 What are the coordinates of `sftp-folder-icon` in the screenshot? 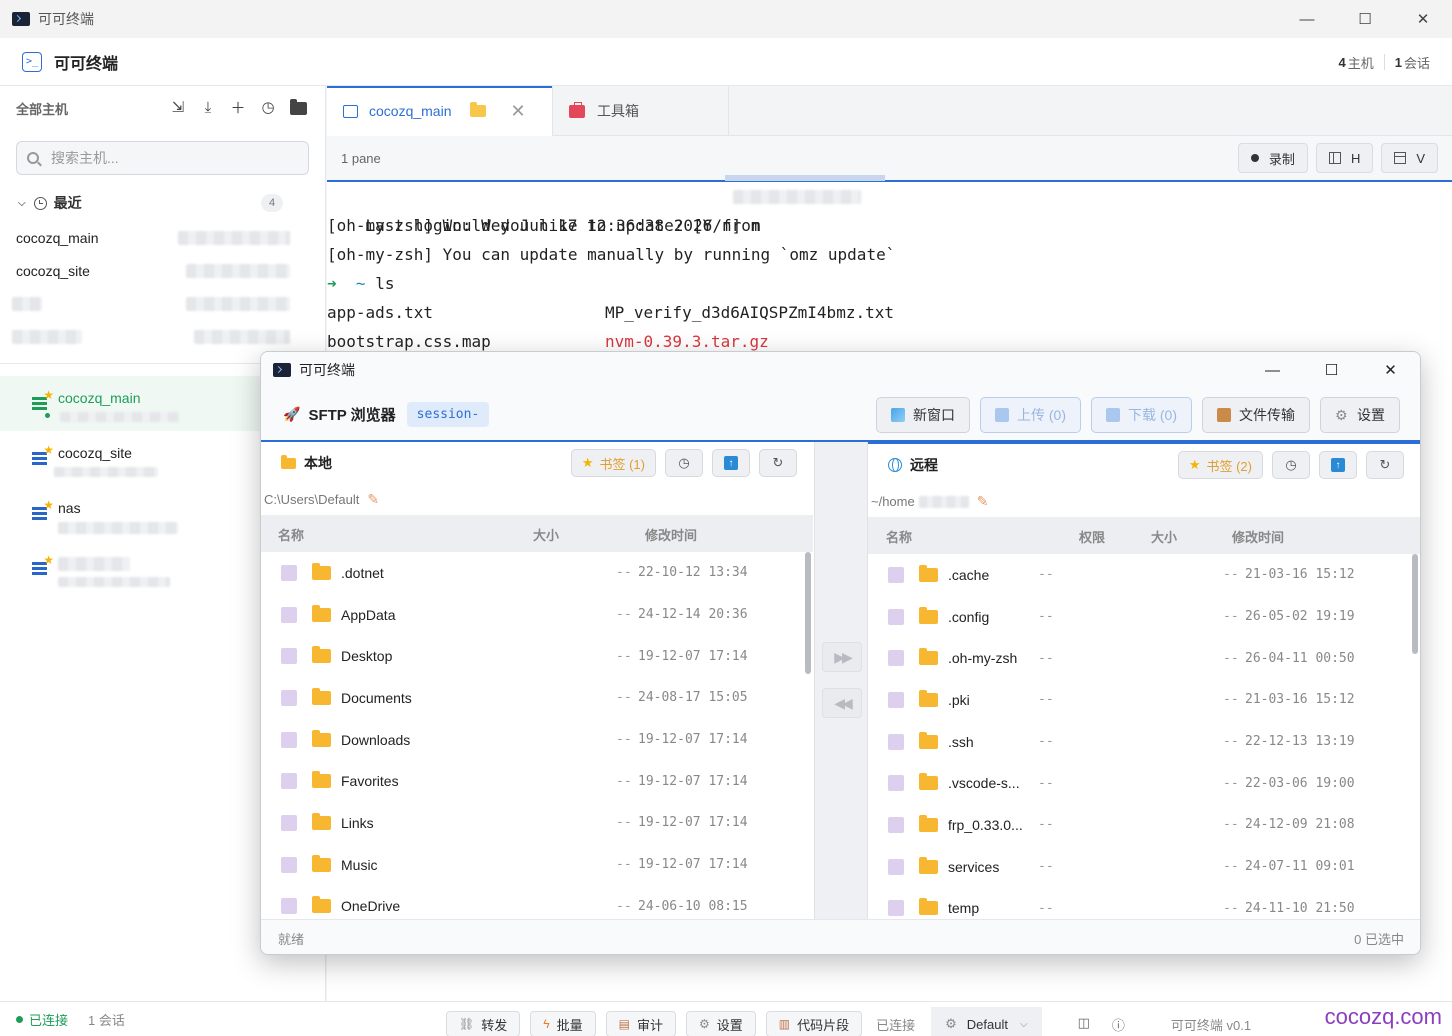 It's located at (477, 109).